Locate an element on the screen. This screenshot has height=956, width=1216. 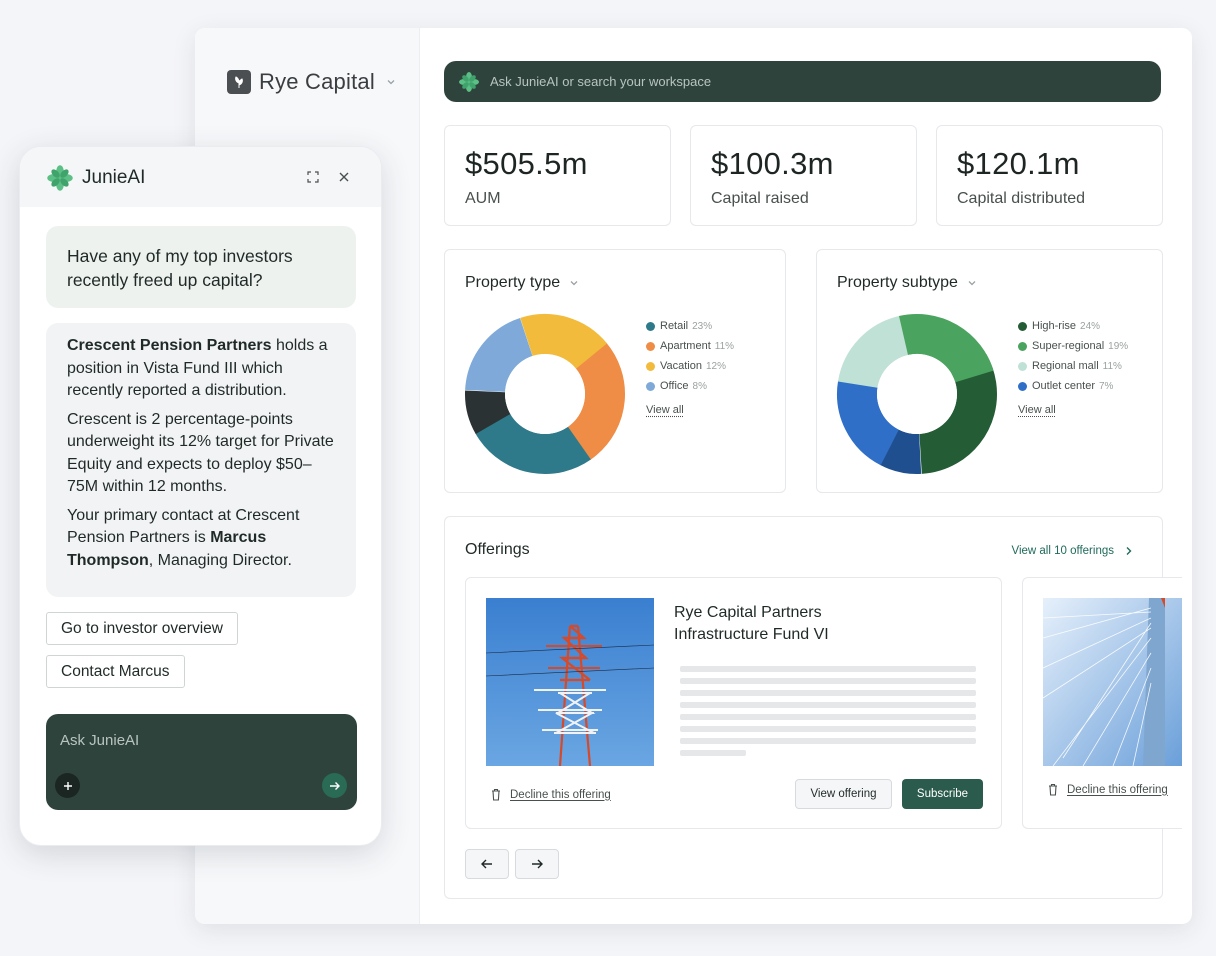
legend-pct: 23% is located at coordinates (702, 326).